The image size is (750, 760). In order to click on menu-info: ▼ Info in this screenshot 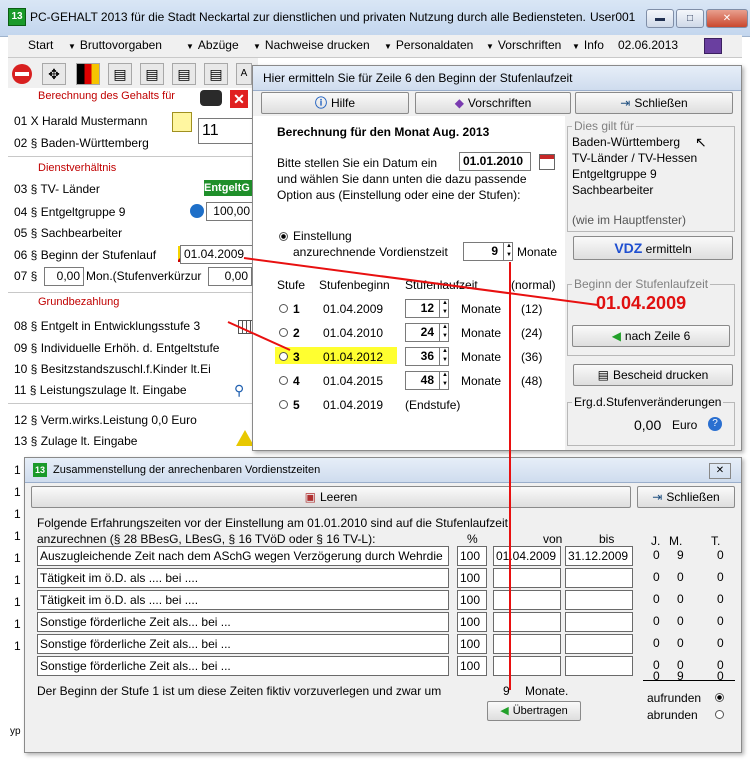, I will do `click(588, 45)`.